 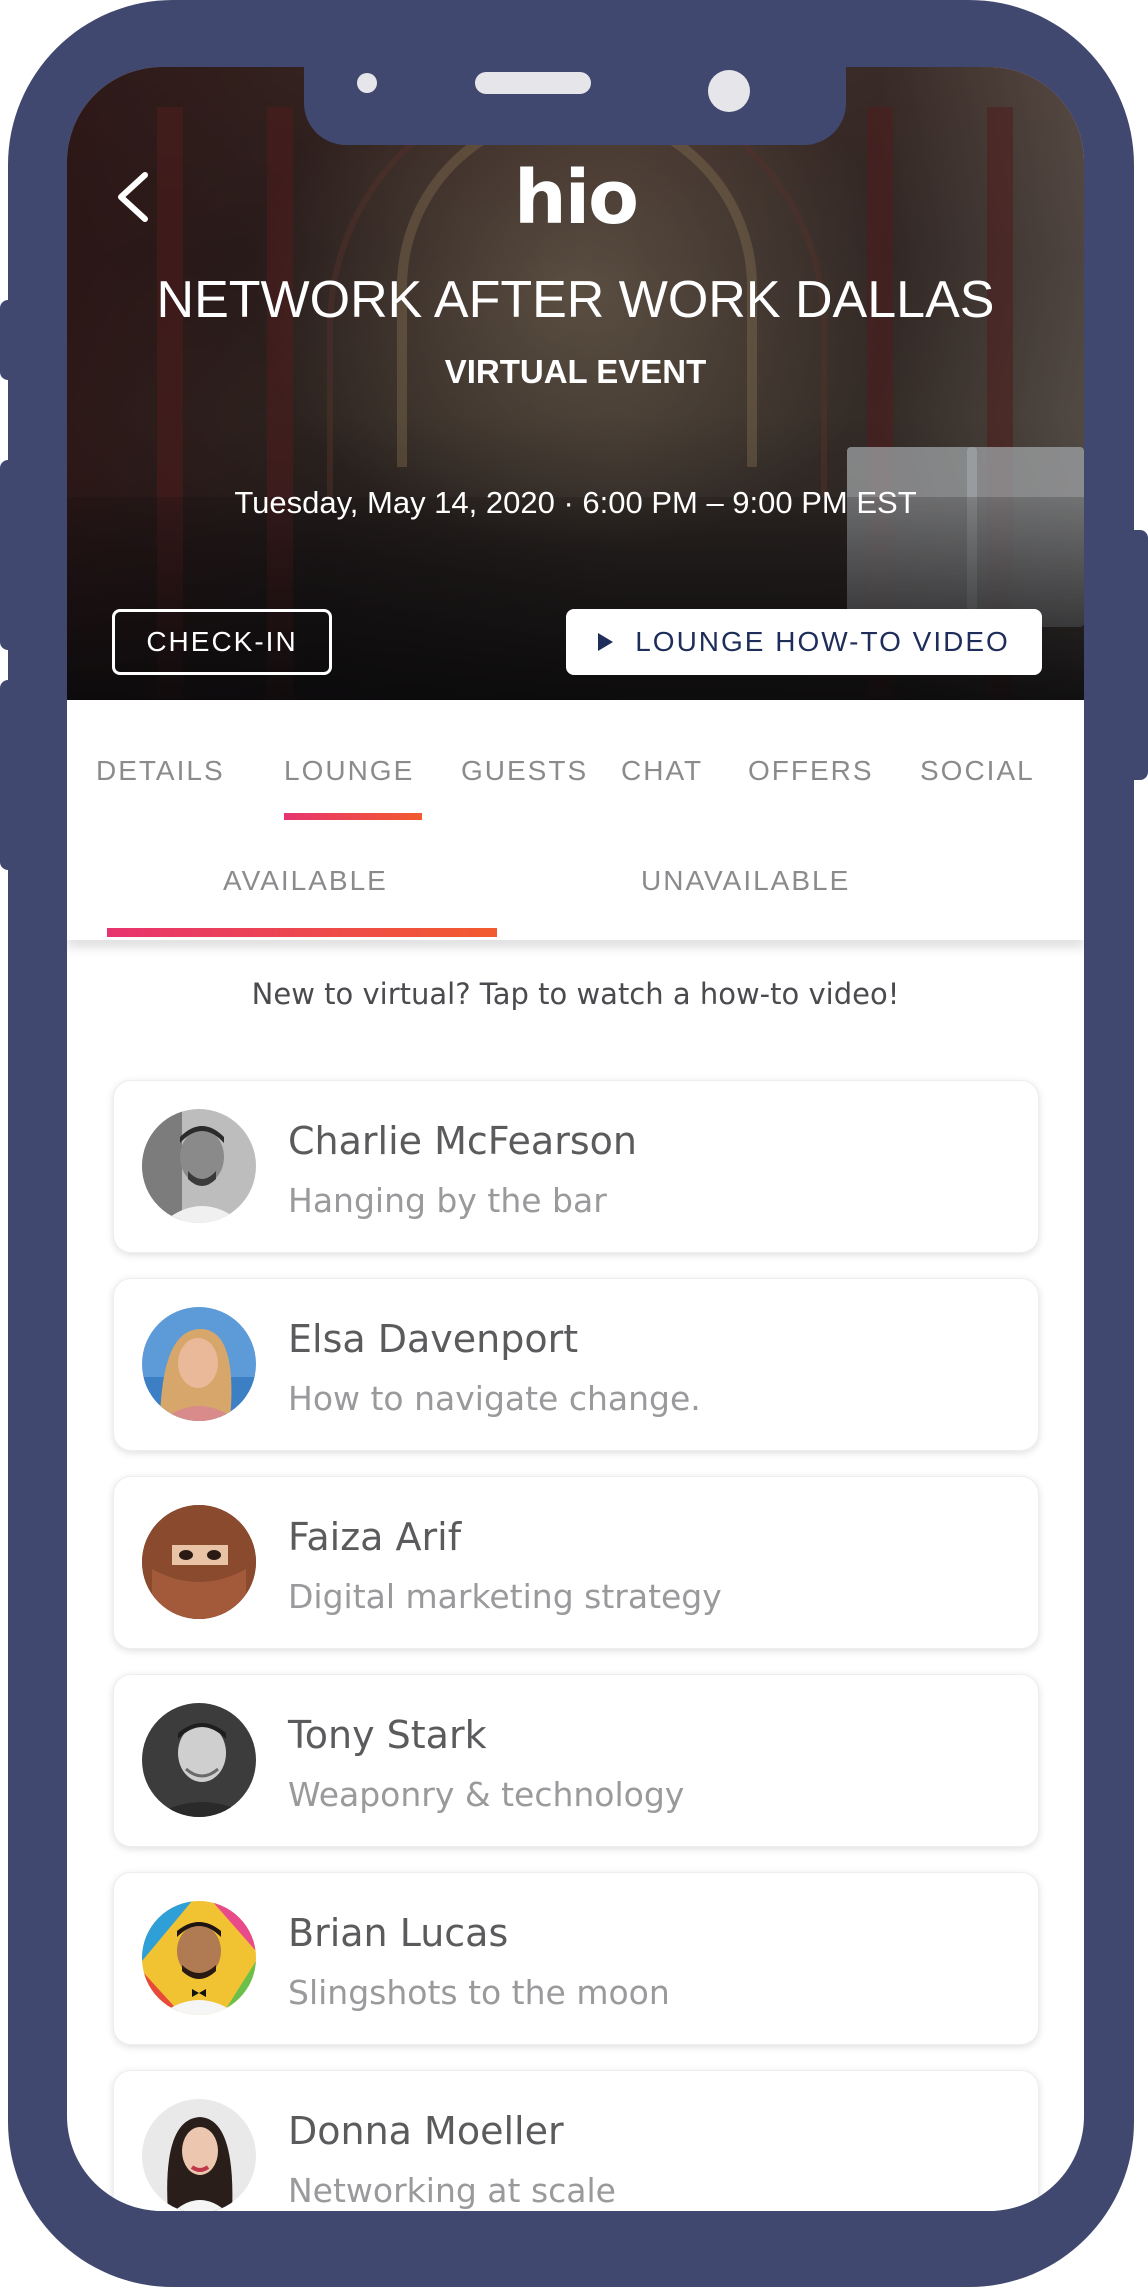 What do you see at coordinates (398, 1933) in the screenshot?
I see `attendee-name: Brian Lucas` at bounding box center [398, 1933].